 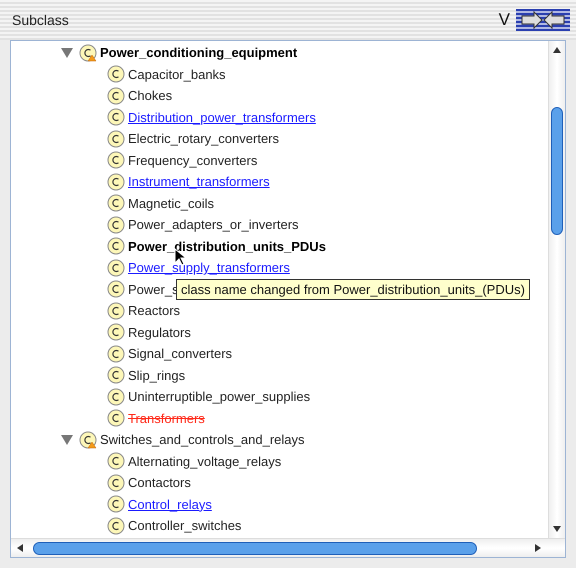 What do you see at coordinates (557, 50) in the screenshot?
I see `scroll-up-arrow-icon` at bounding box center [557, 50].